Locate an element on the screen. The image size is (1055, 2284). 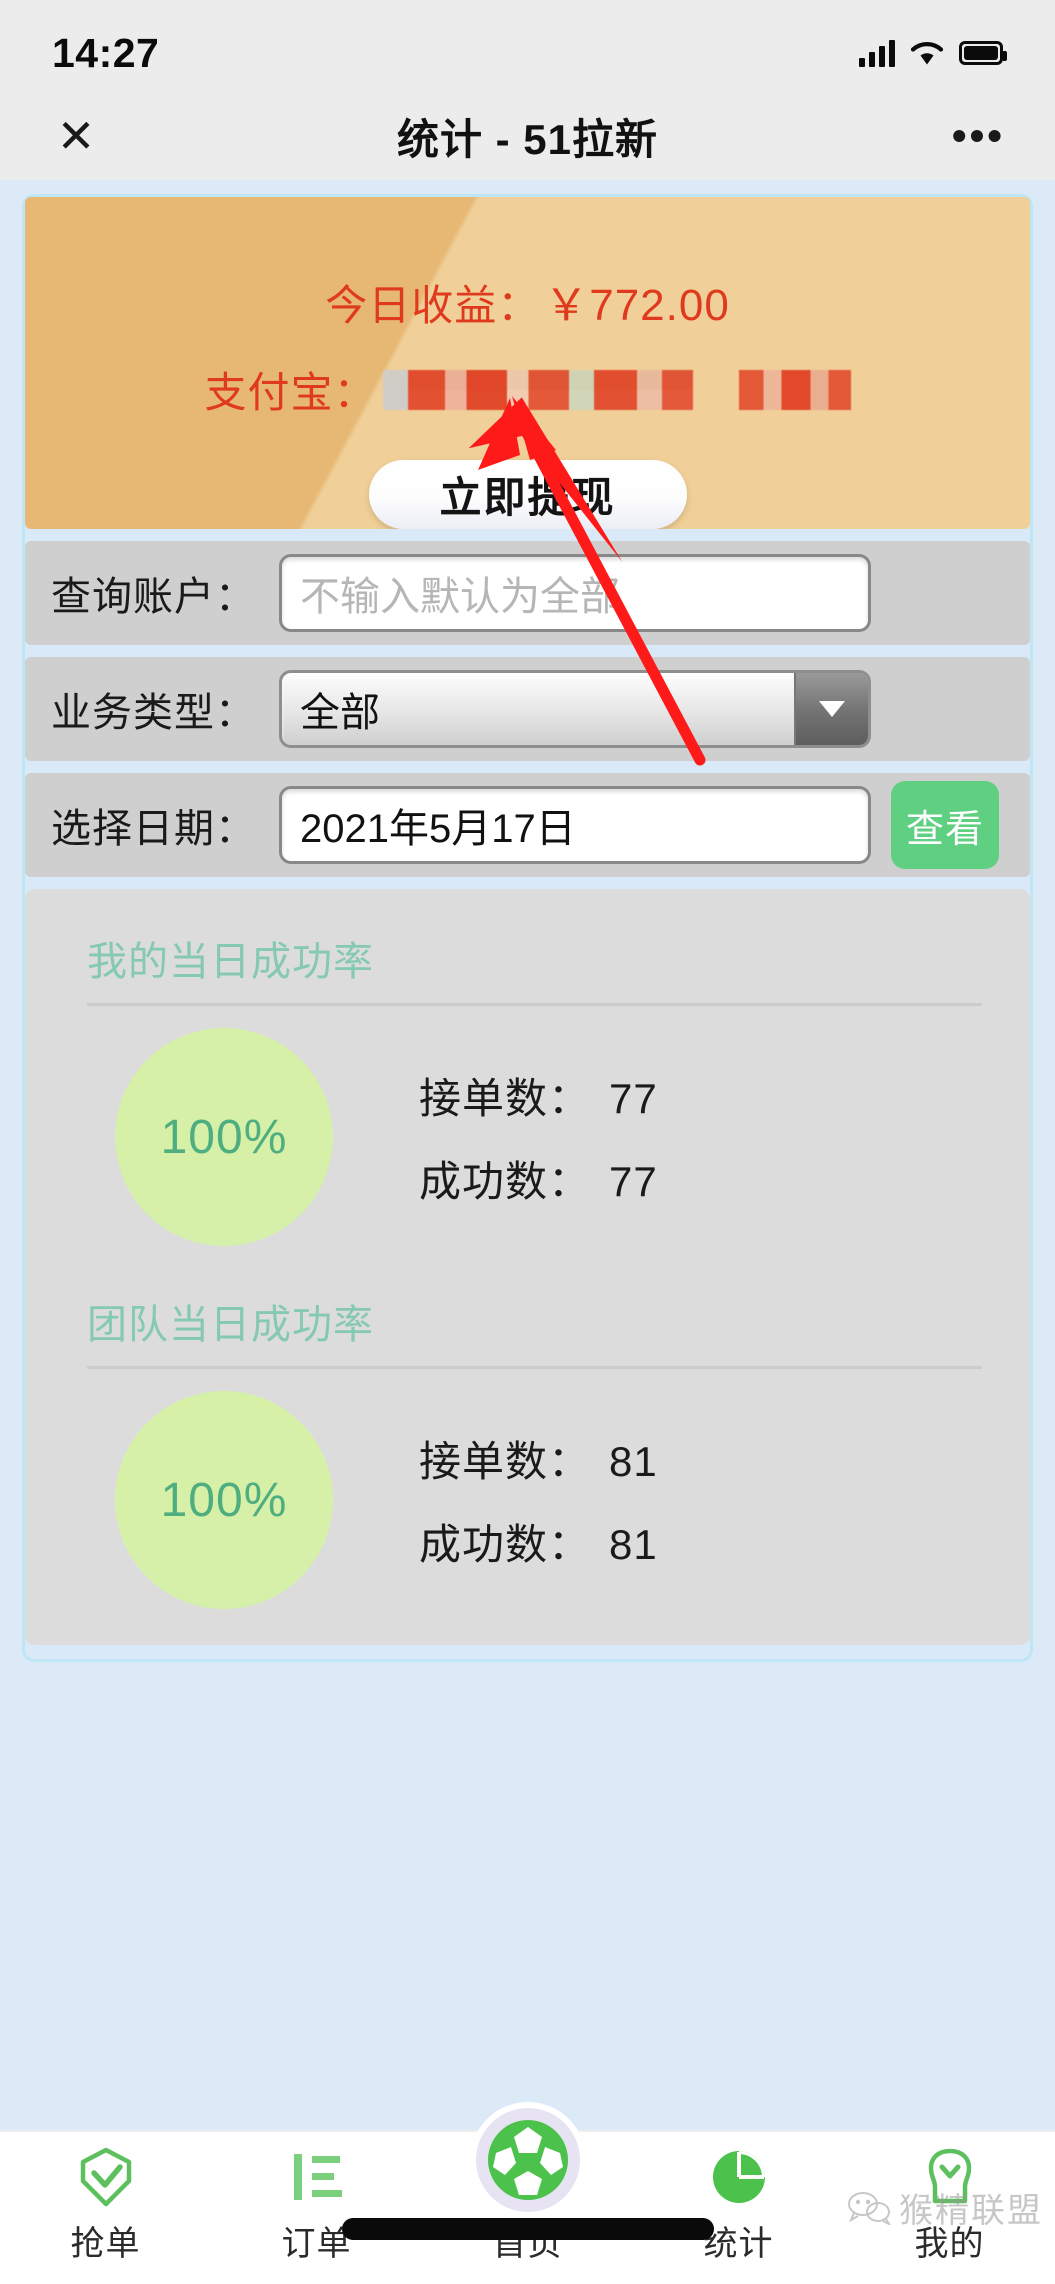
personal-success-row: 成功数： 77 is located at coordinates (538, 1178).